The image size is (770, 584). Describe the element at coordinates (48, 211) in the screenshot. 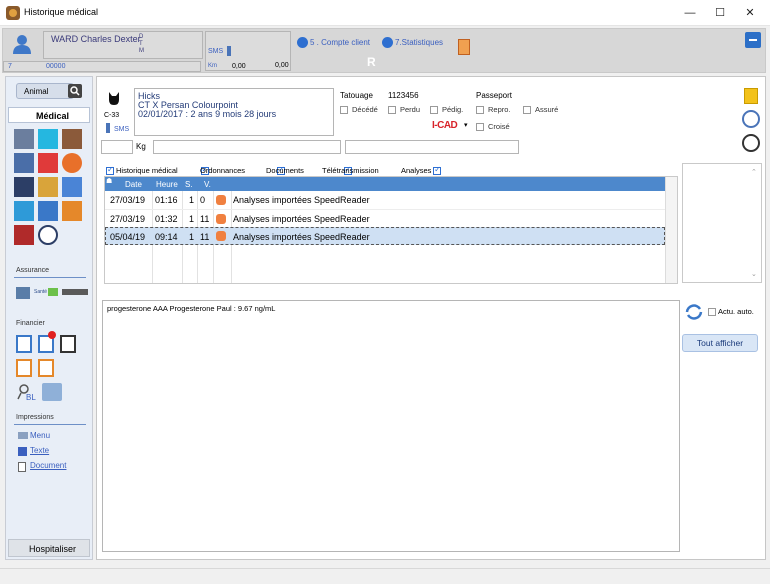

I see `report-chart-icon` at that location.